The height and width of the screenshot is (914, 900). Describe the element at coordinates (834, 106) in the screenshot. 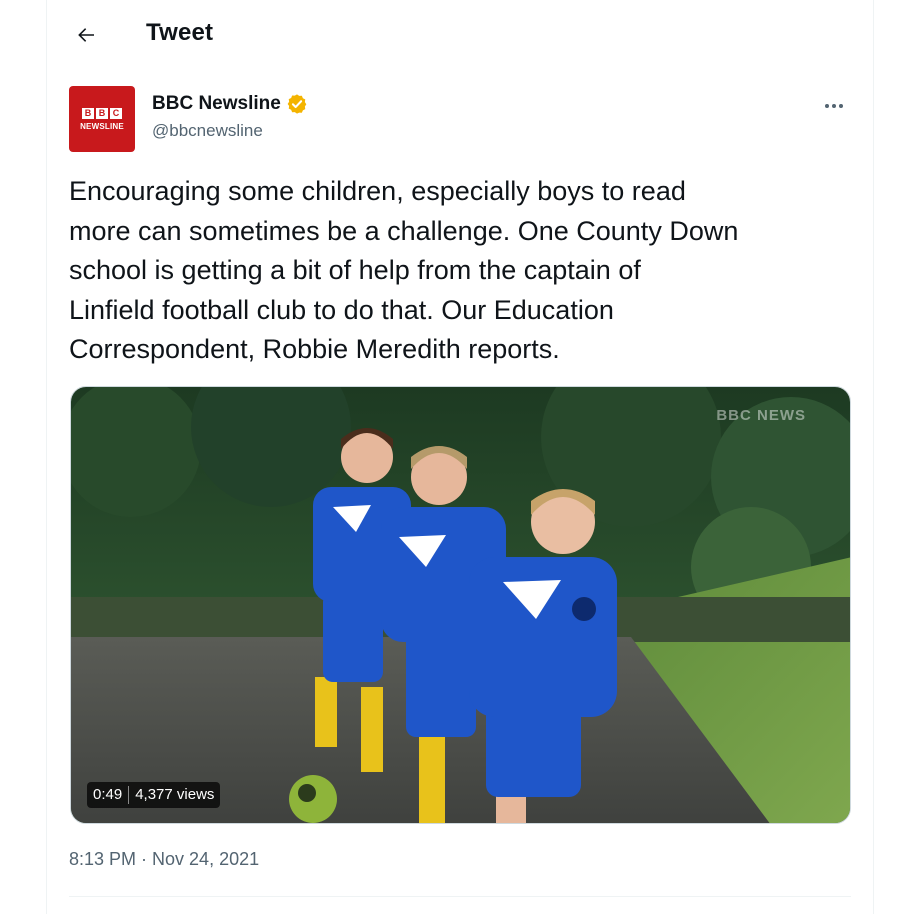

I see `more-options-button` at that location.